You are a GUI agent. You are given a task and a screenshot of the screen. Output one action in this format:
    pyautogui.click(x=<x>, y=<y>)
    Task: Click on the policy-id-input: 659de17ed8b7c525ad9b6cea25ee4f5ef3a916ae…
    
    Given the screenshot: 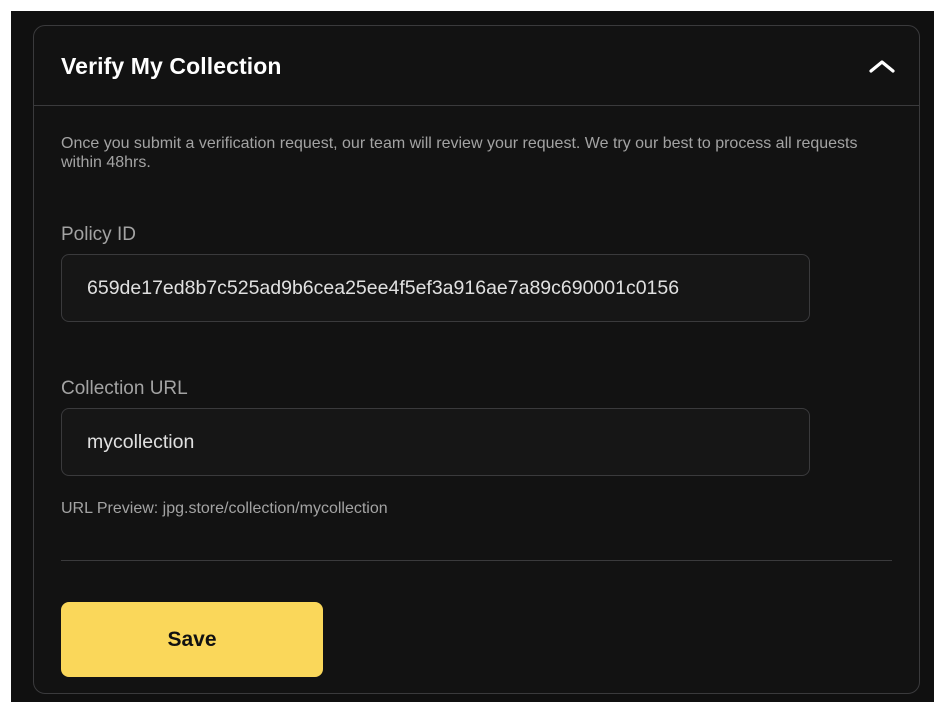 What is the action you would take?
    pyautogui.click(x=435, y=288)
    